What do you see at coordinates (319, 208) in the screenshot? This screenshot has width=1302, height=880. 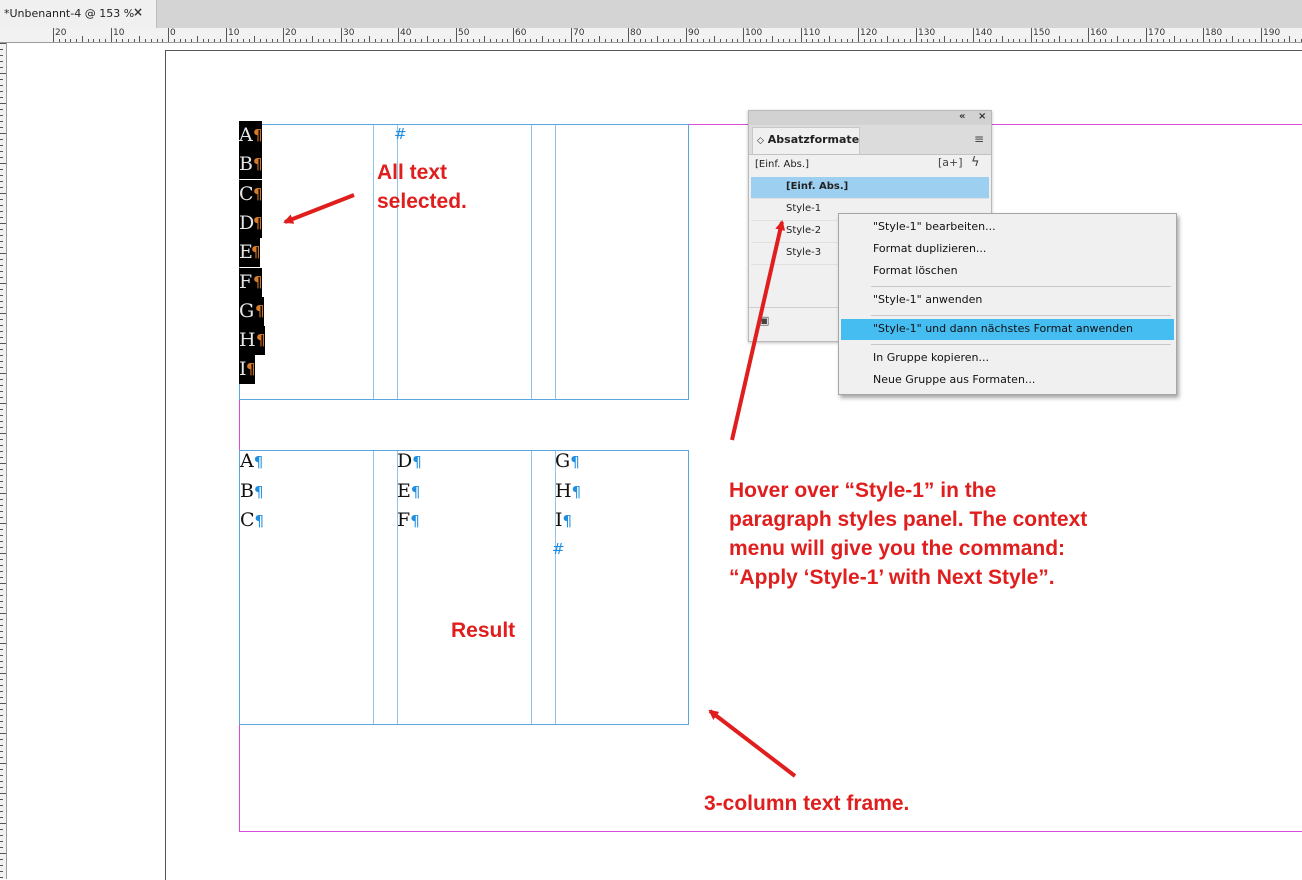 I see `arrow-to-selection` at bounding box center [319, 208].